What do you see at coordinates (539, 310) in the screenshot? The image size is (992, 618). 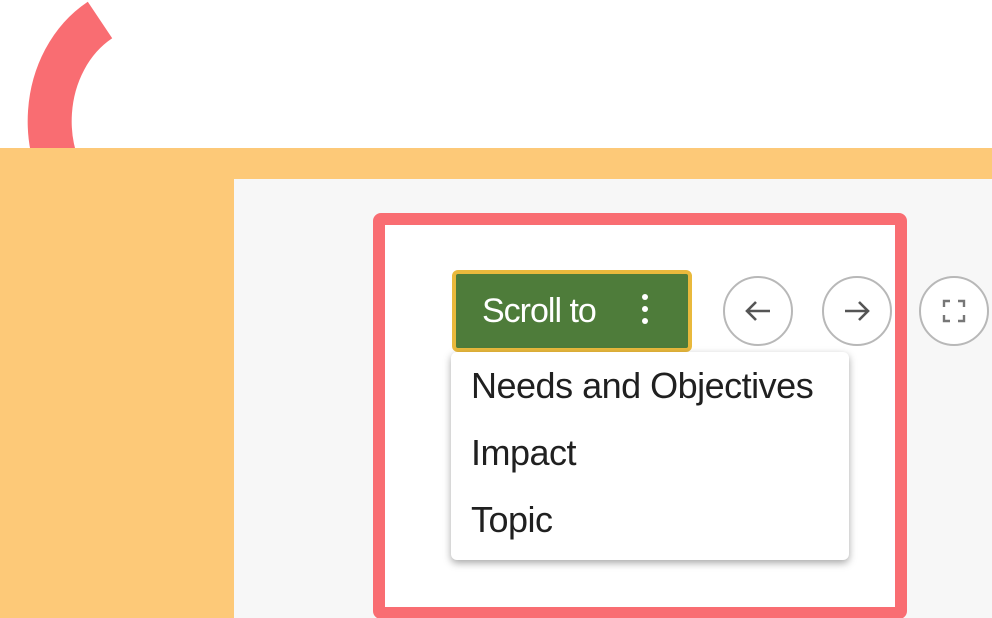 I see `scroll-to-label: Scroll to` at bounding box center [539, 310].